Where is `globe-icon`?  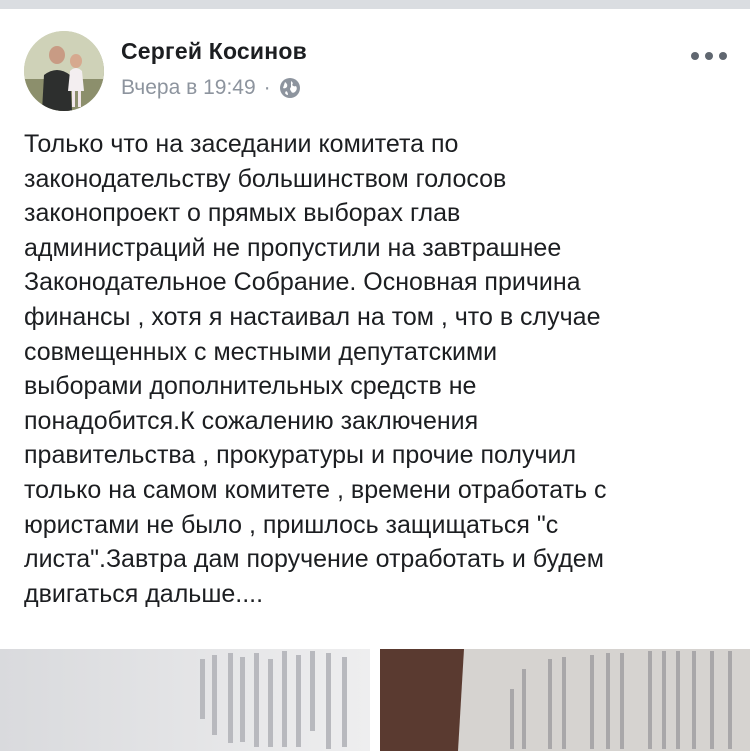 globe-icon is located at coordinates (290, 88).